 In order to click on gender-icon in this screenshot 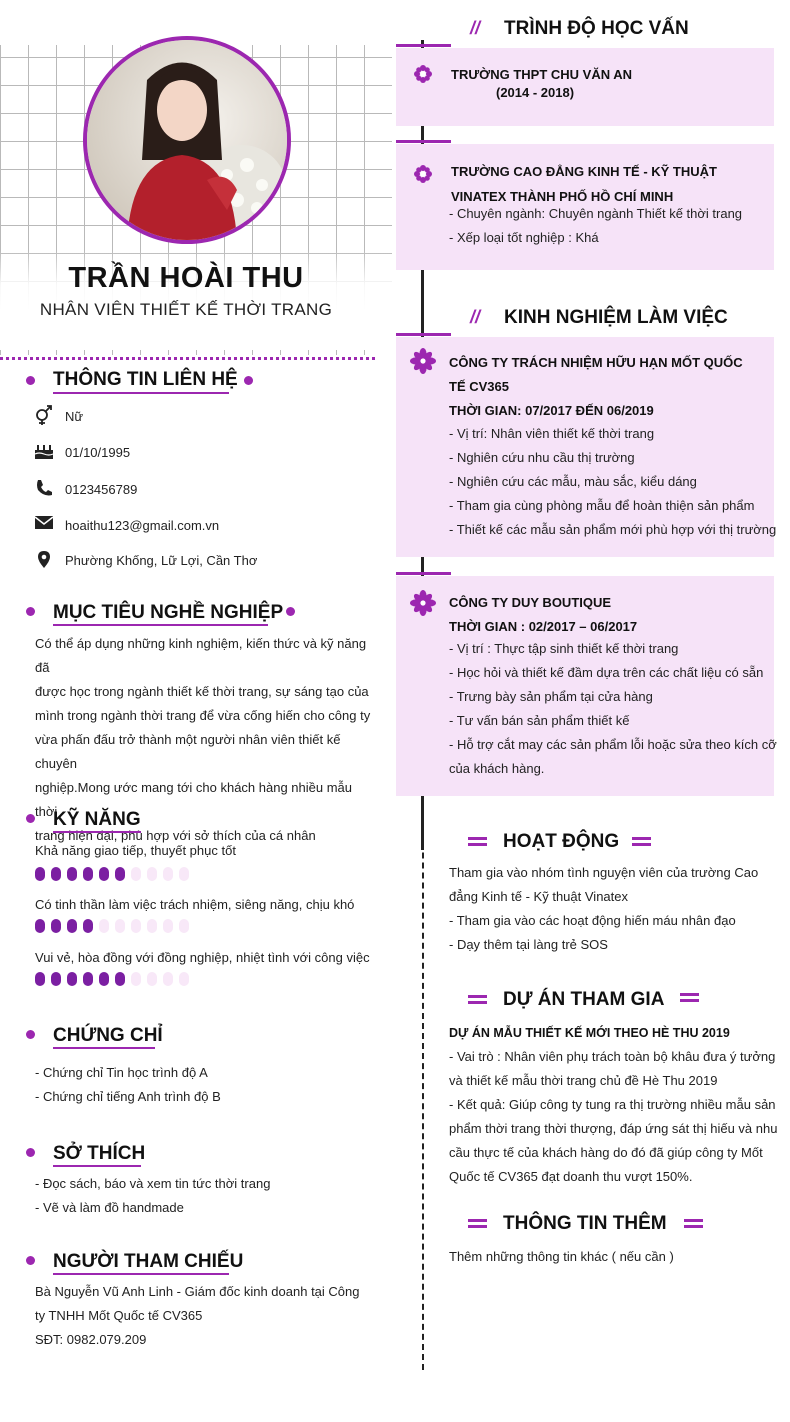, I will do `click(44, 415)`.